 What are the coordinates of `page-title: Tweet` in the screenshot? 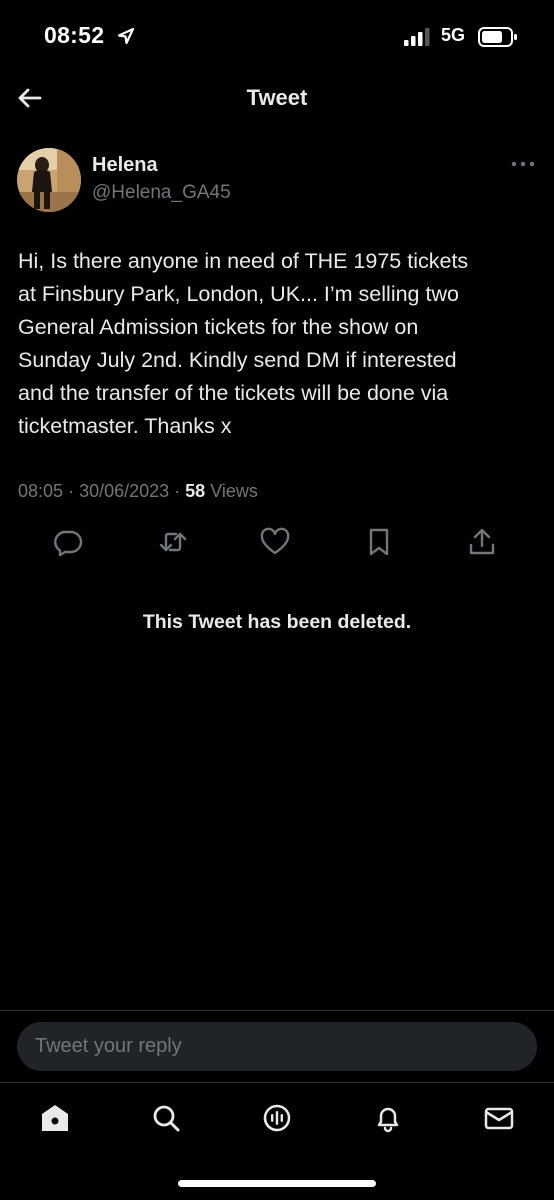 It's located at (277, 97).